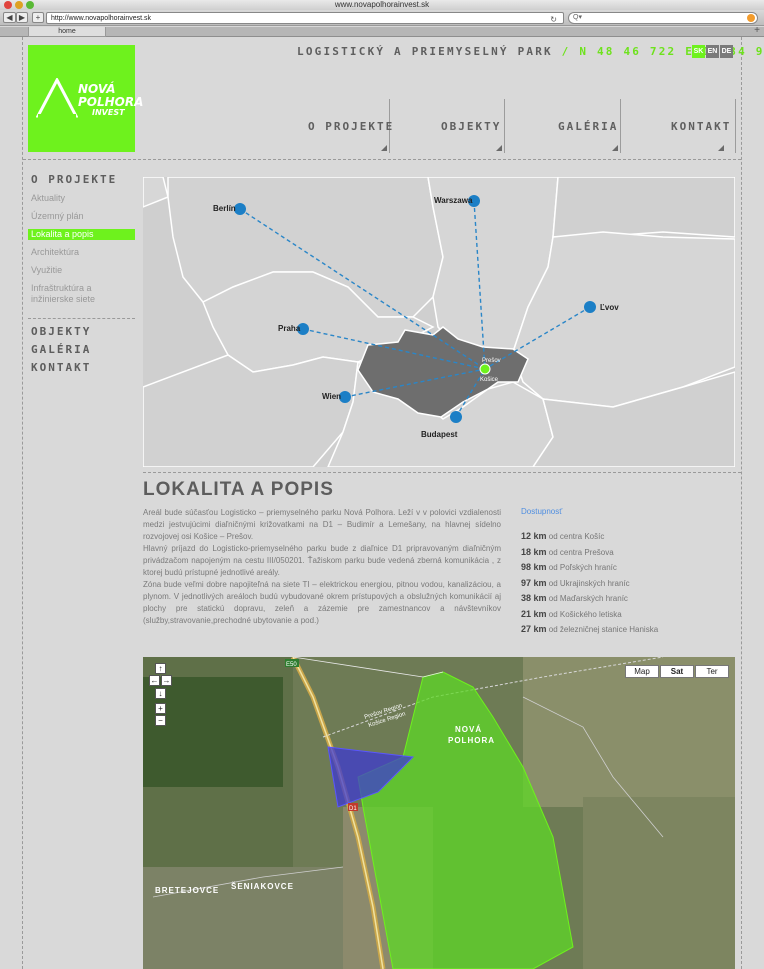 This screenshot has width=764, height=969. What do you see at coordinates (9, 17) in the screenshot?
I see `back-button: ◀` at bounding box center [9, 17].